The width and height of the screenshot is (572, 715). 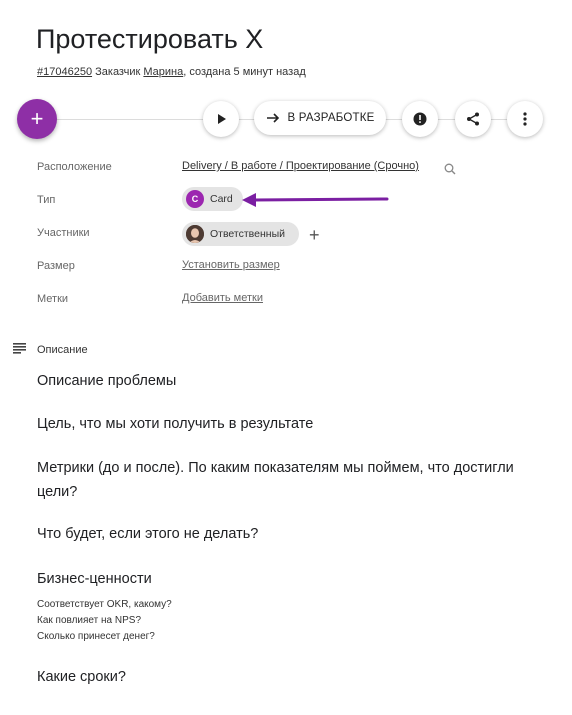 I want to click on members-label: Участники, so click(x=63, y=233).